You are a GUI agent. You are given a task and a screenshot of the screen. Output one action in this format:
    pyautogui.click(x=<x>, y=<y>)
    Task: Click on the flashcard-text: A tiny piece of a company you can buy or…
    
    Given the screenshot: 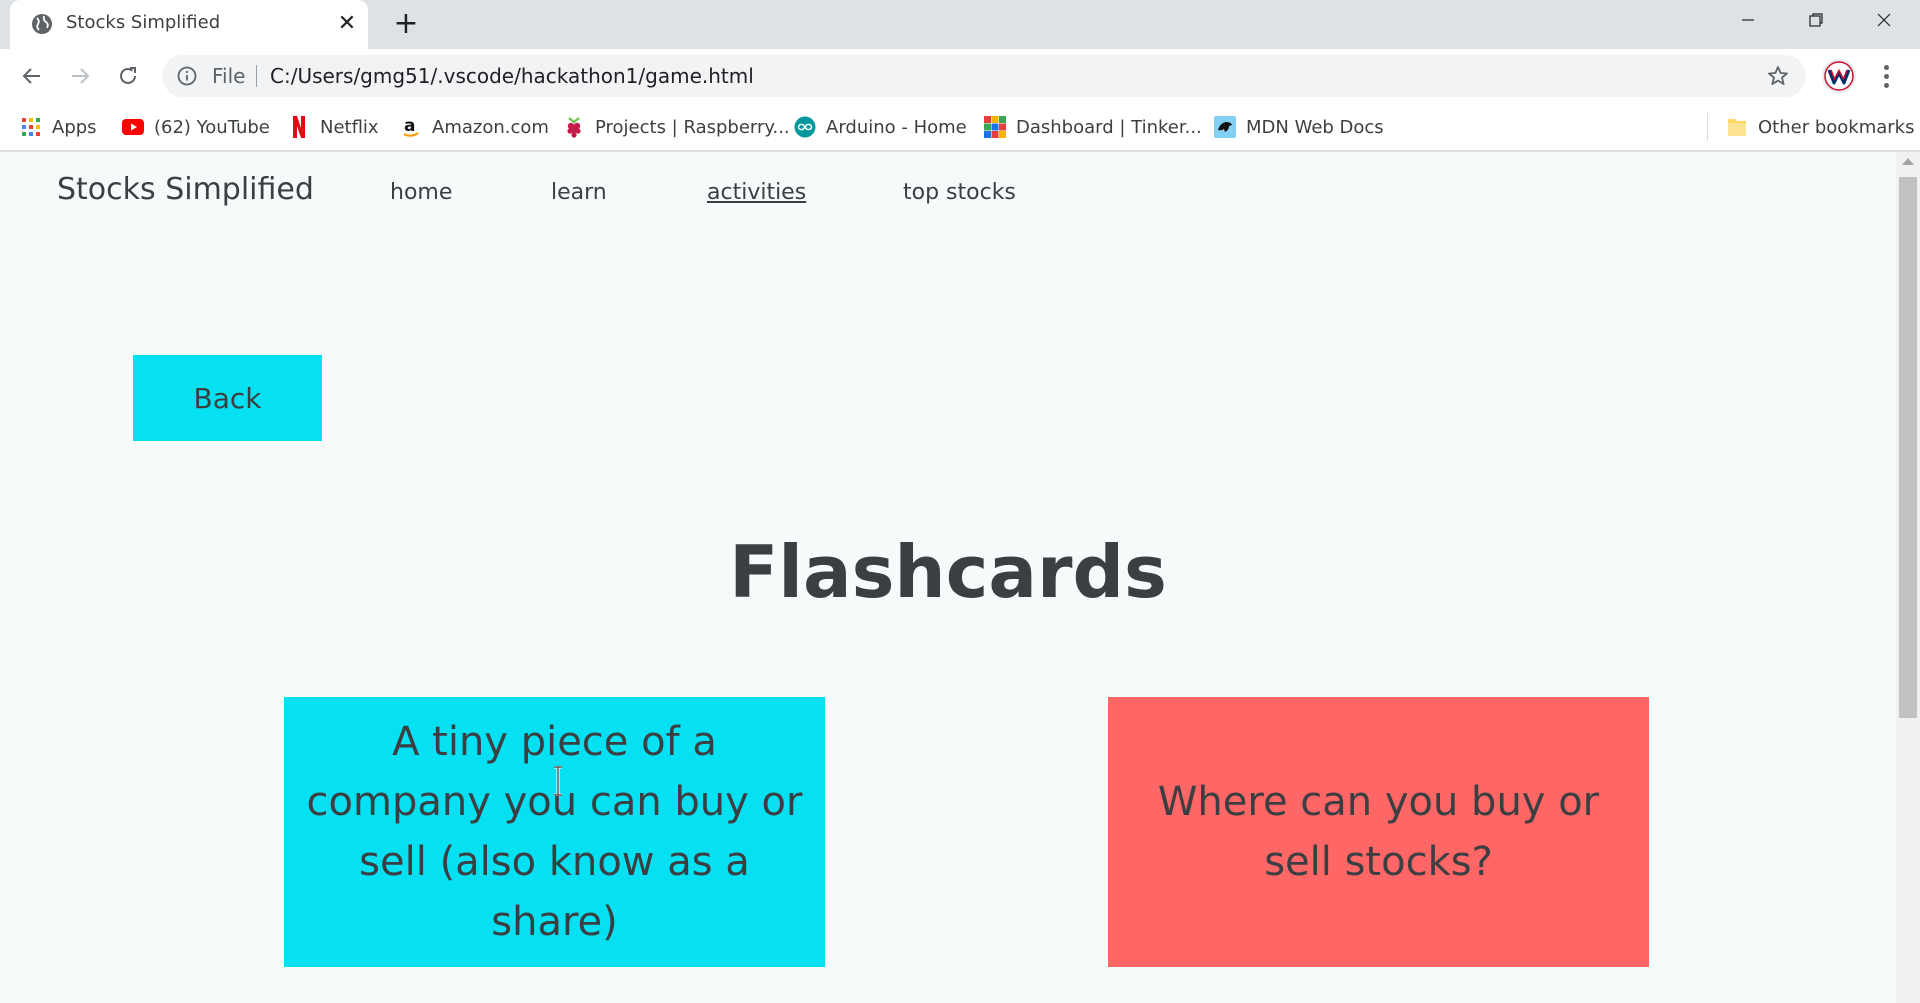 What is the action you would take?
    pyautogui.click(x=554, y=832)
    